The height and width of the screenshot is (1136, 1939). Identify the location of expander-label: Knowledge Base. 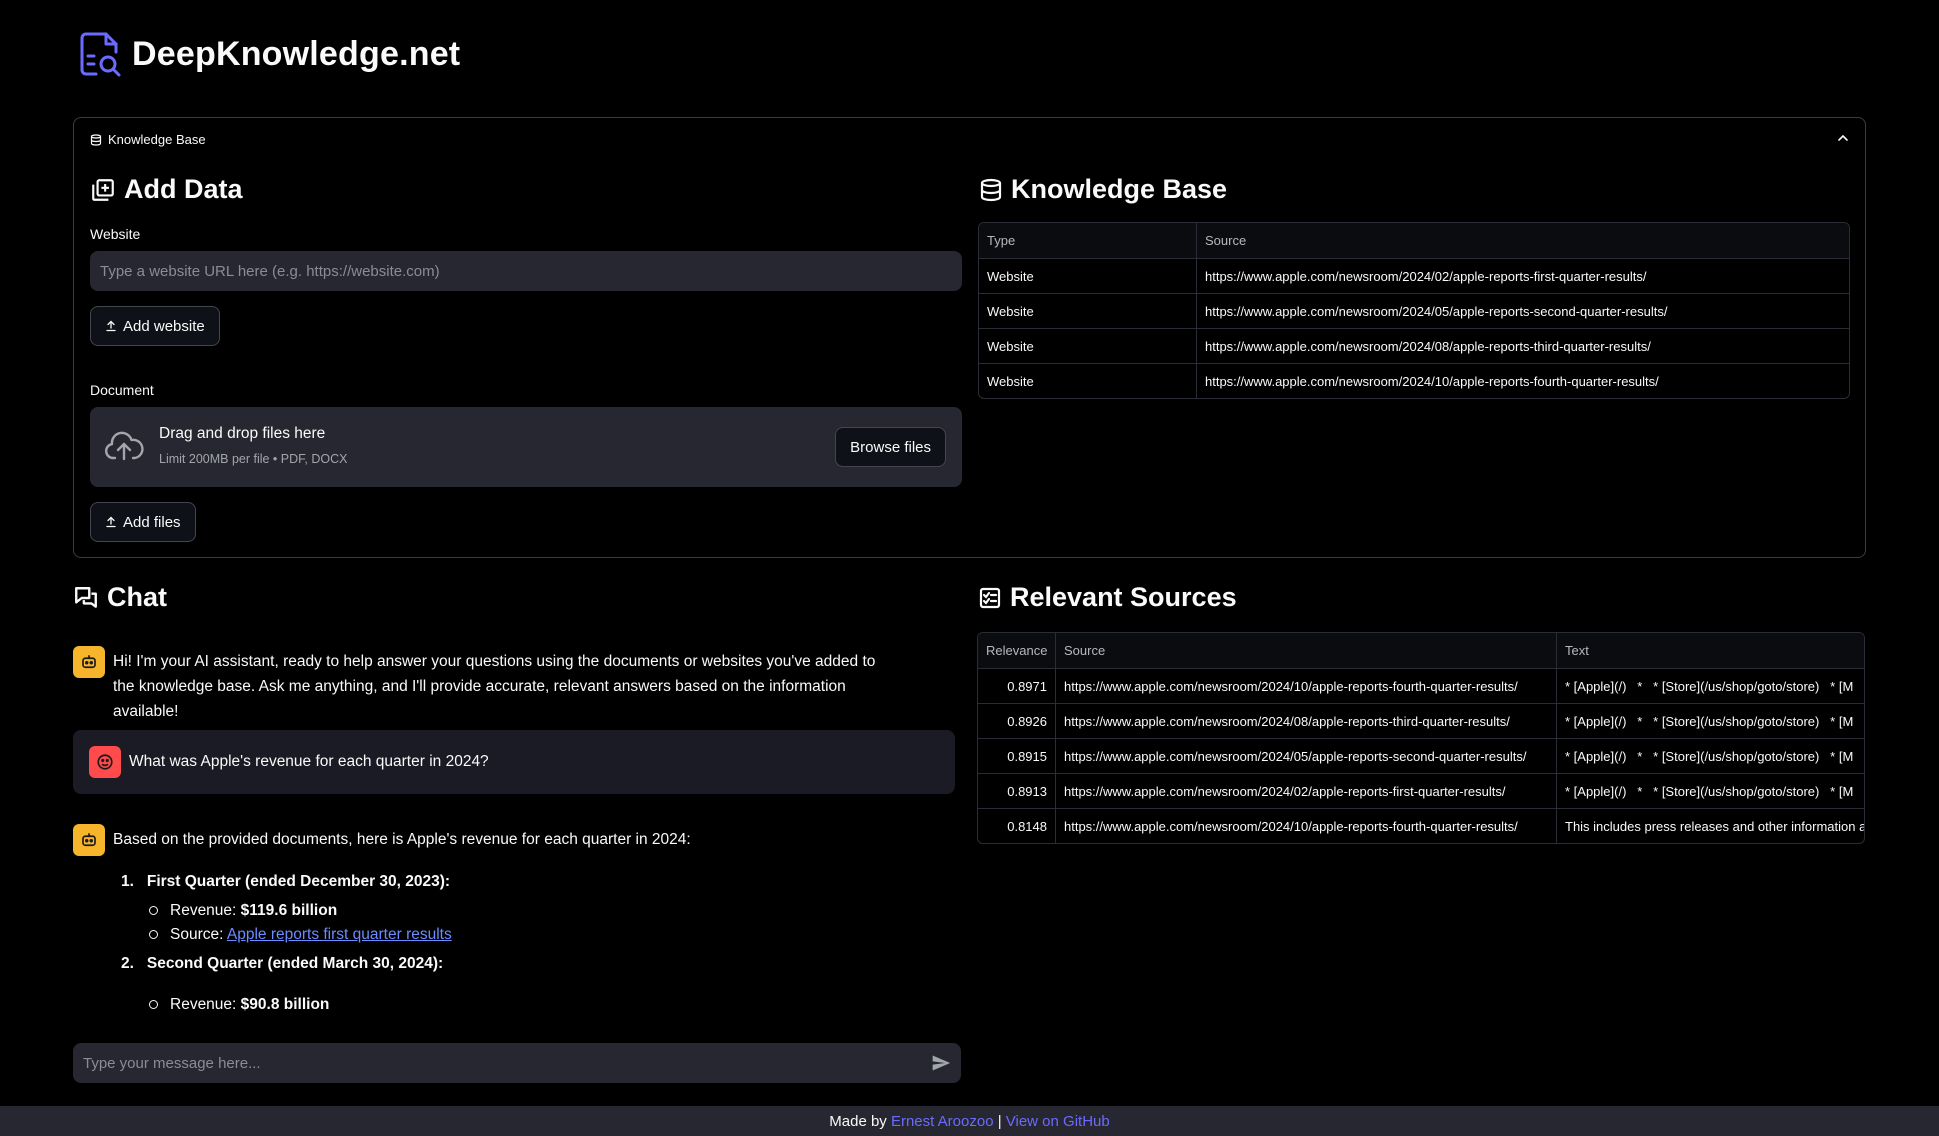
(157, 139).